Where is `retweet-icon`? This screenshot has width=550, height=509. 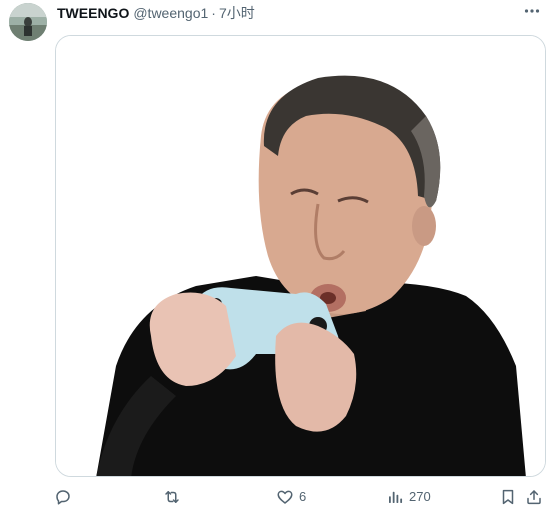
retweet-icon is located at coordinates (172, 497).